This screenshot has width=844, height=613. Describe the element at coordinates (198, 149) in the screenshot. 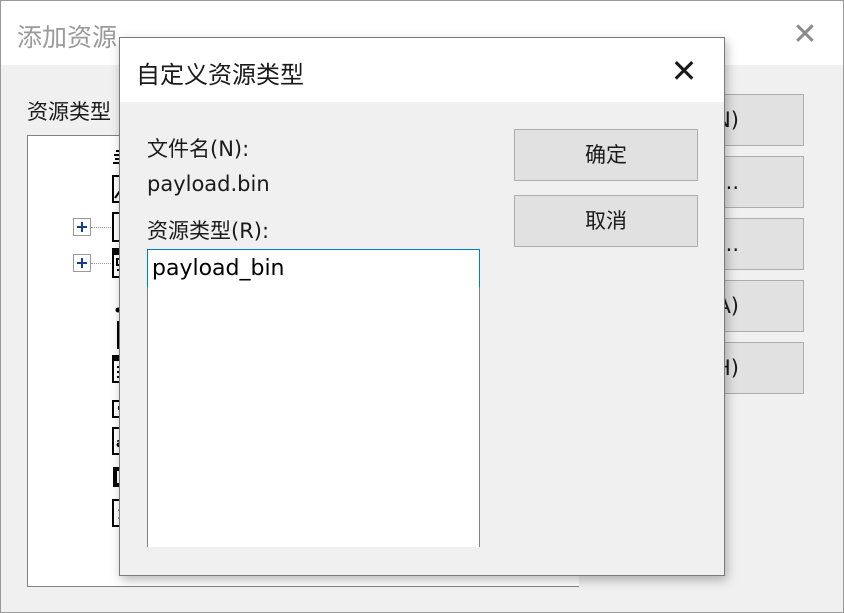

I see `filename-label: 文件名(N):` at that location.